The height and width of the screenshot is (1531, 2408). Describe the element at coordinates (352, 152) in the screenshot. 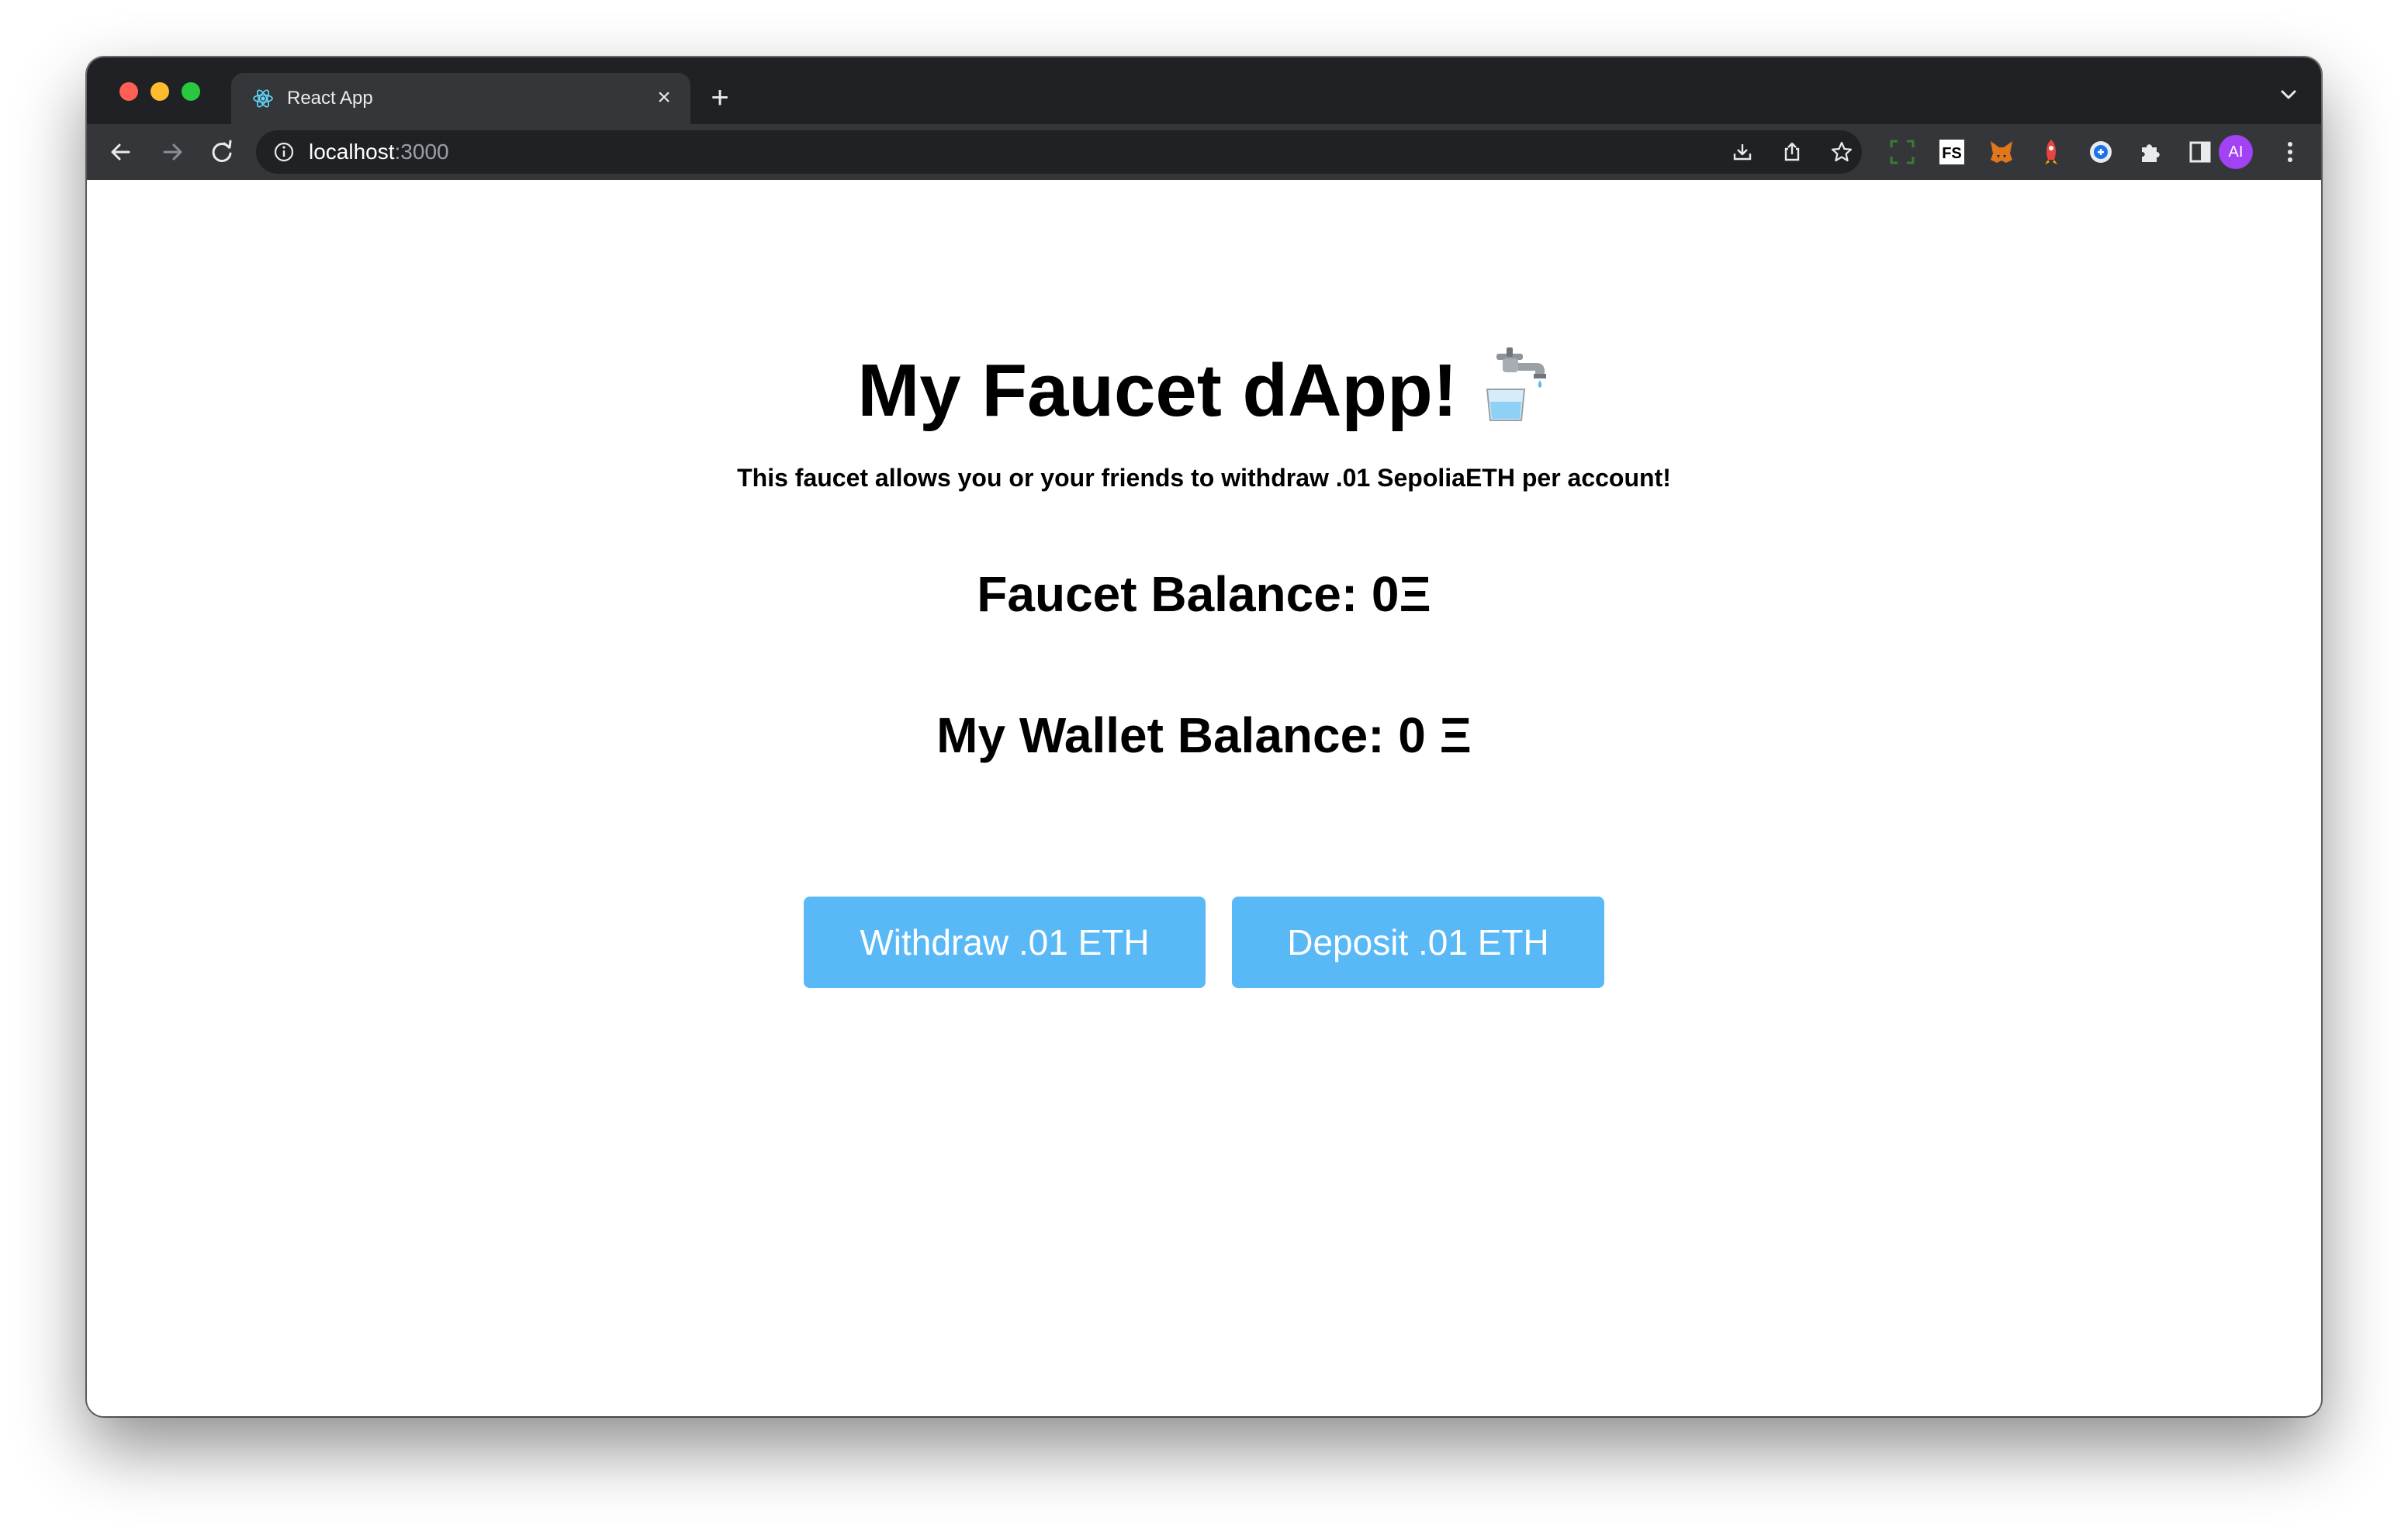

I see `url-host: localhost` at that location.